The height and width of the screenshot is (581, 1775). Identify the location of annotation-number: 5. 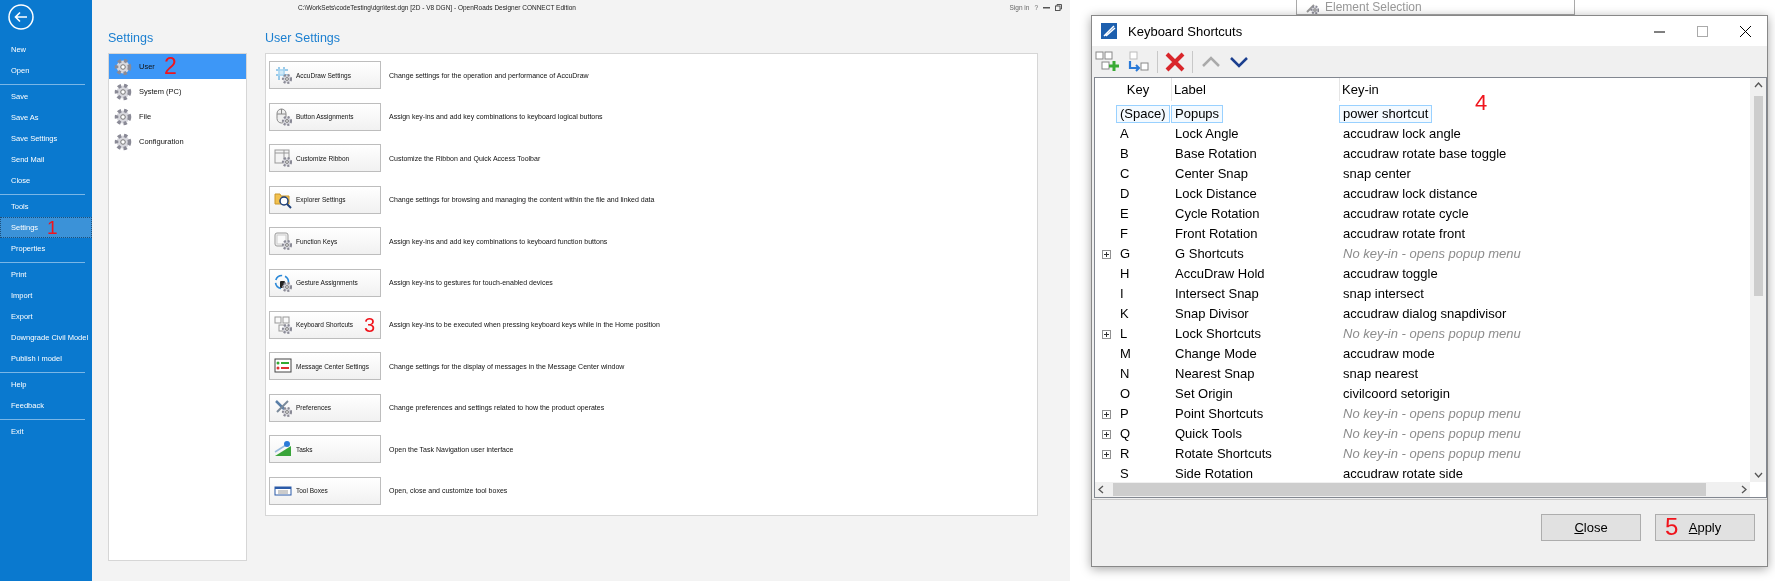
(1672, 527).